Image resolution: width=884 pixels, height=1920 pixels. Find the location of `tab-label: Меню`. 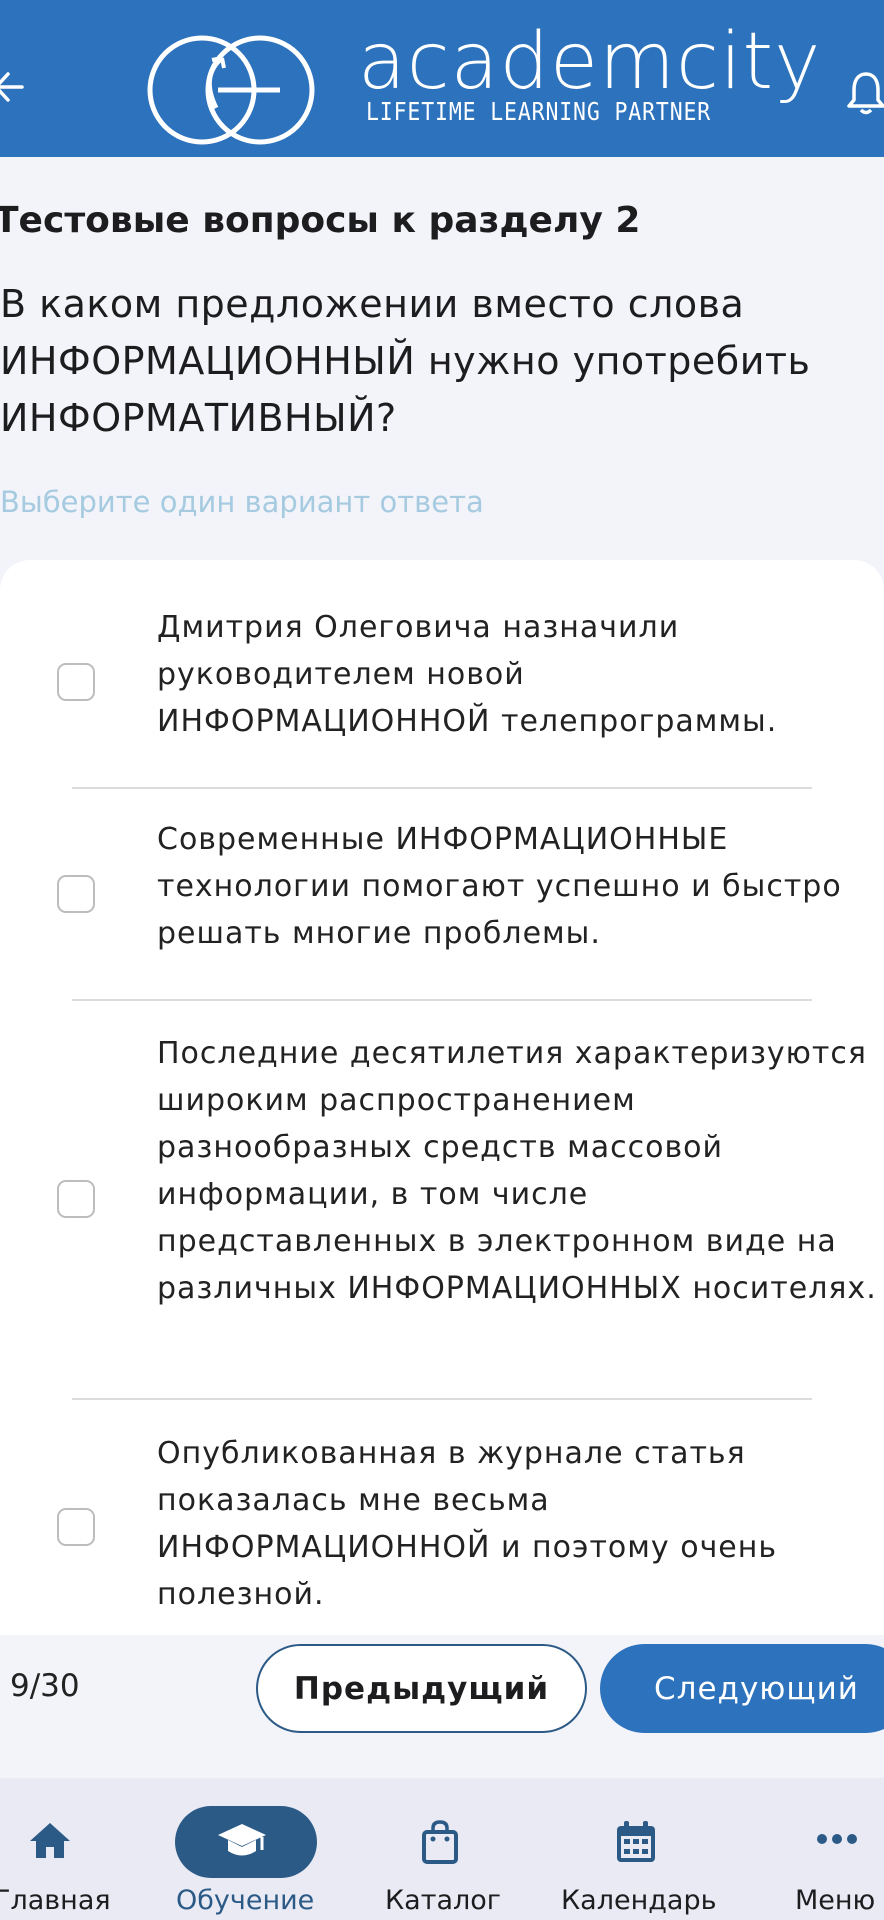

tab-label: Меню is located at coordinates (835, 1900).